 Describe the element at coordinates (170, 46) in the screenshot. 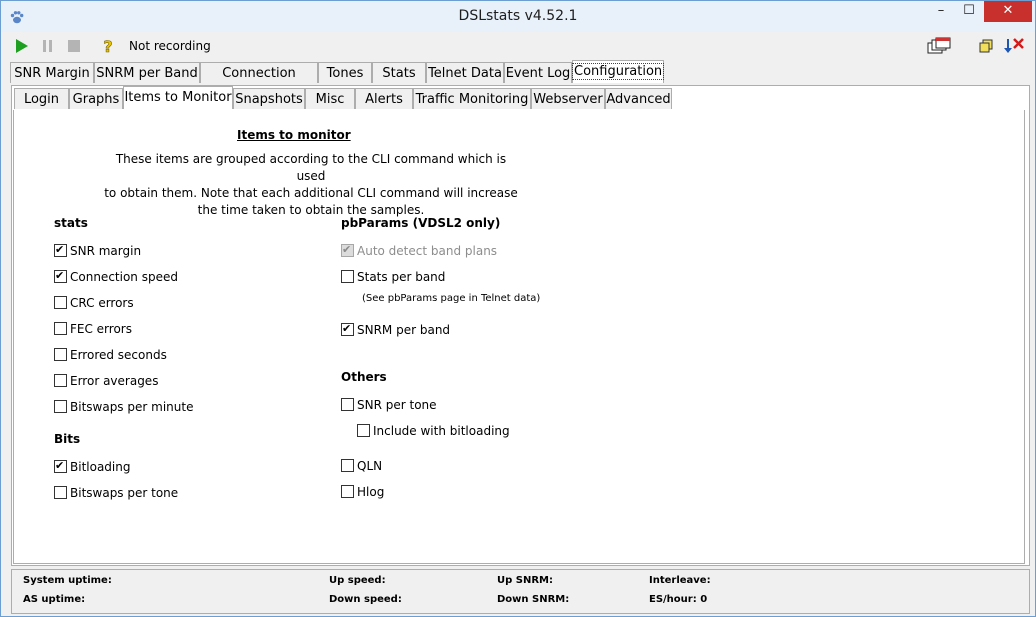

I see `recording-status: Not recording` at that location.